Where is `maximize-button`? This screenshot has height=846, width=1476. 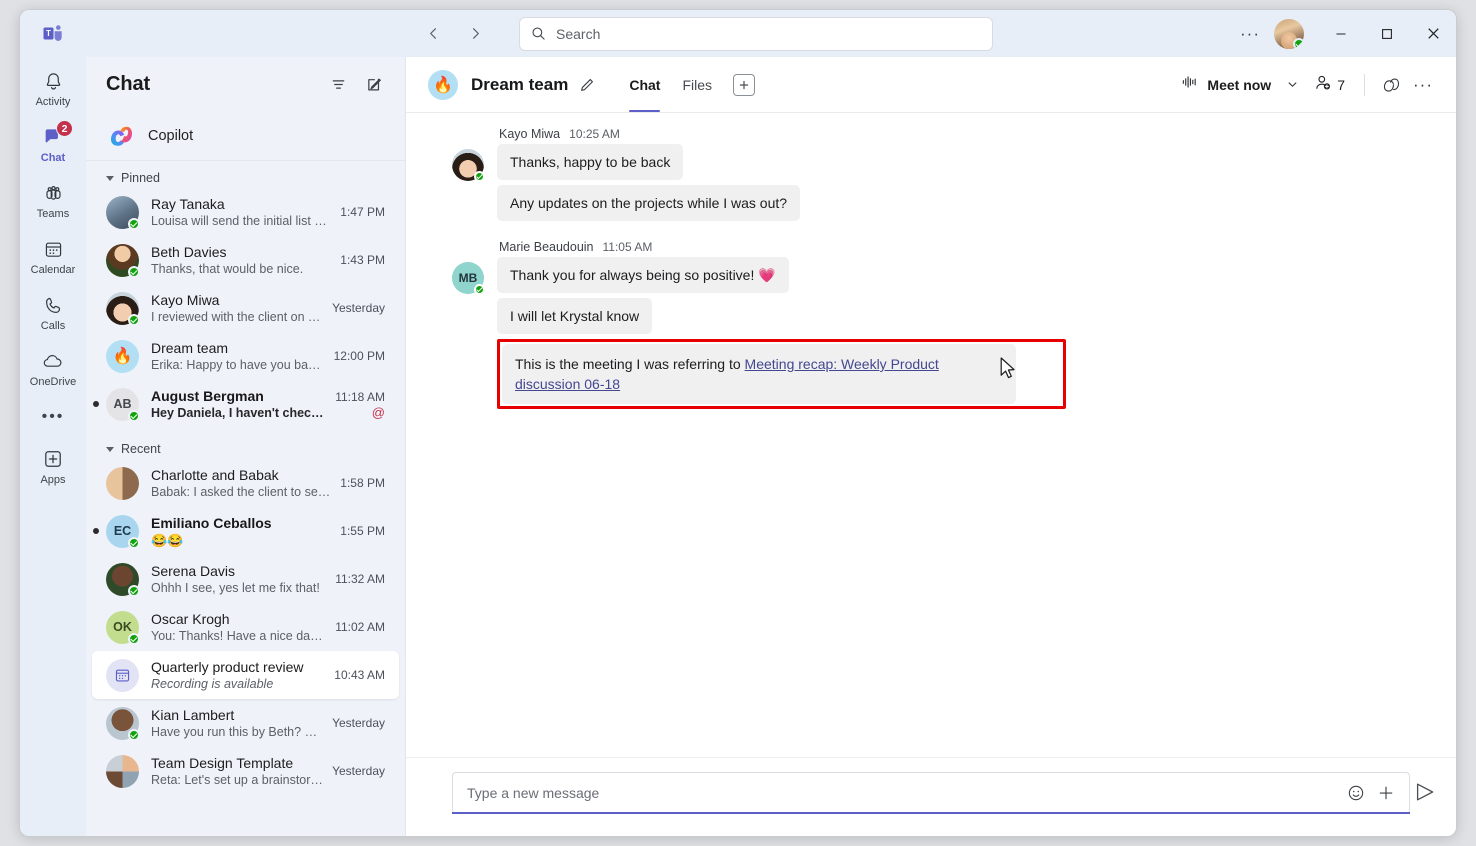 maximize-button is located at coordinates (1387, 33).